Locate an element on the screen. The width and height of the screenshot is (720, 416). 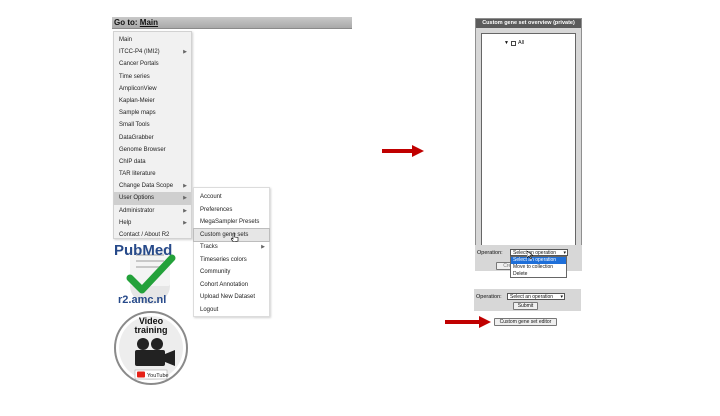
submenu-item-logout: Logout is located at coordinates (231, 310).